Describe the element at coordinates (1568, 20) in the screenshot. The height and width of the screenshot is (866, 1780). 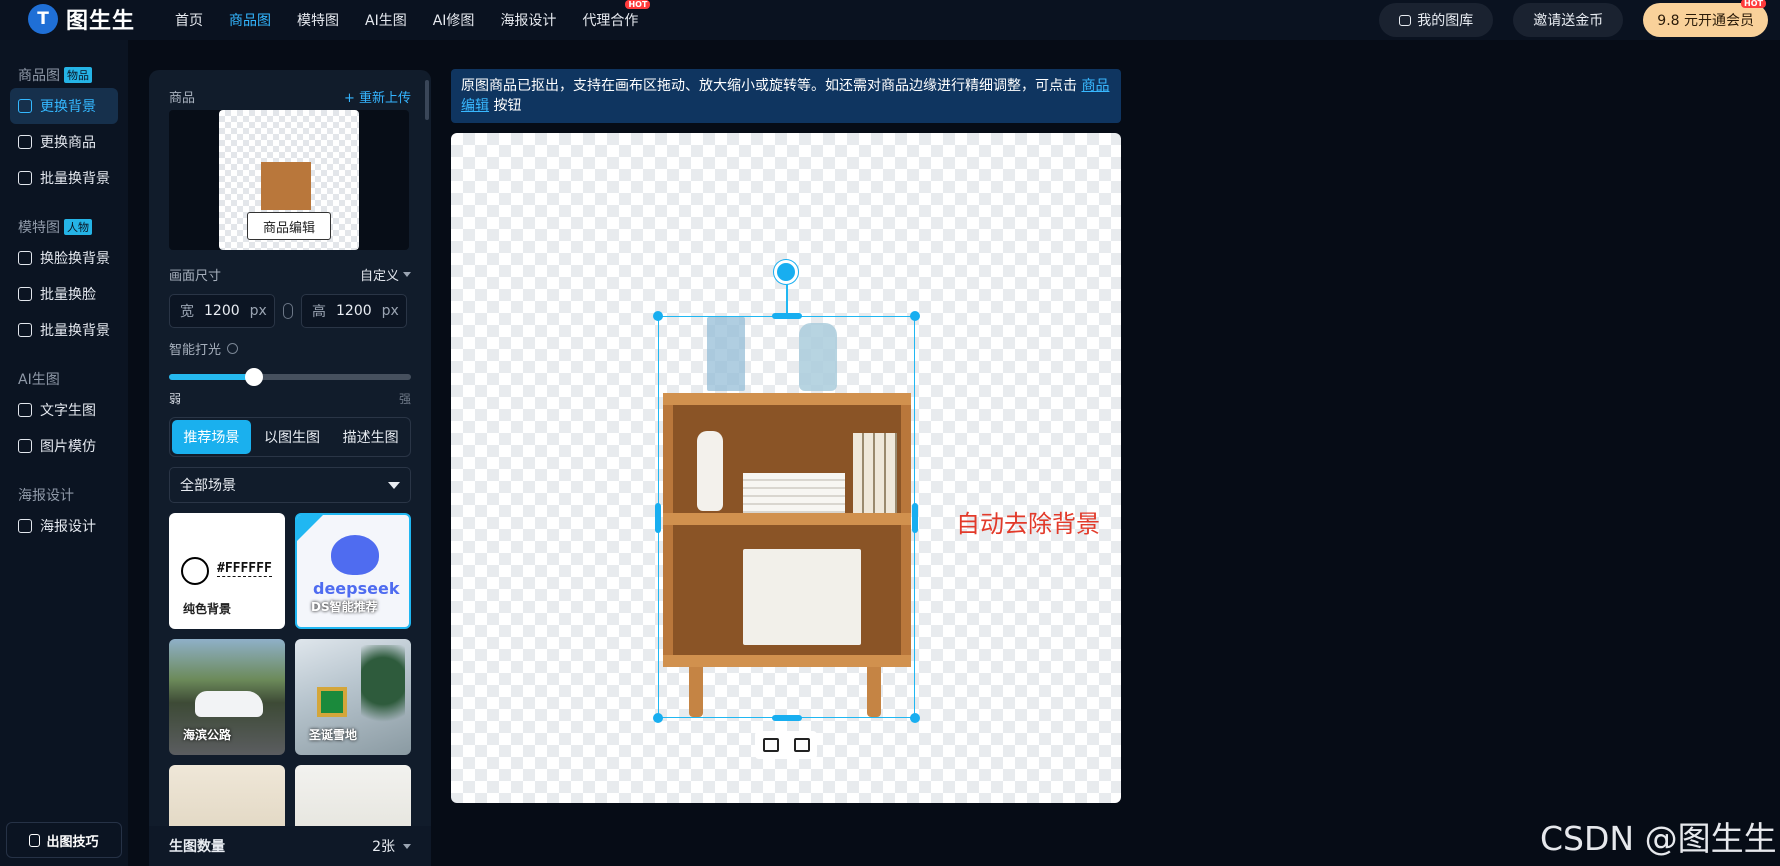
I see `invite-button: 邀请送金币` at that location.